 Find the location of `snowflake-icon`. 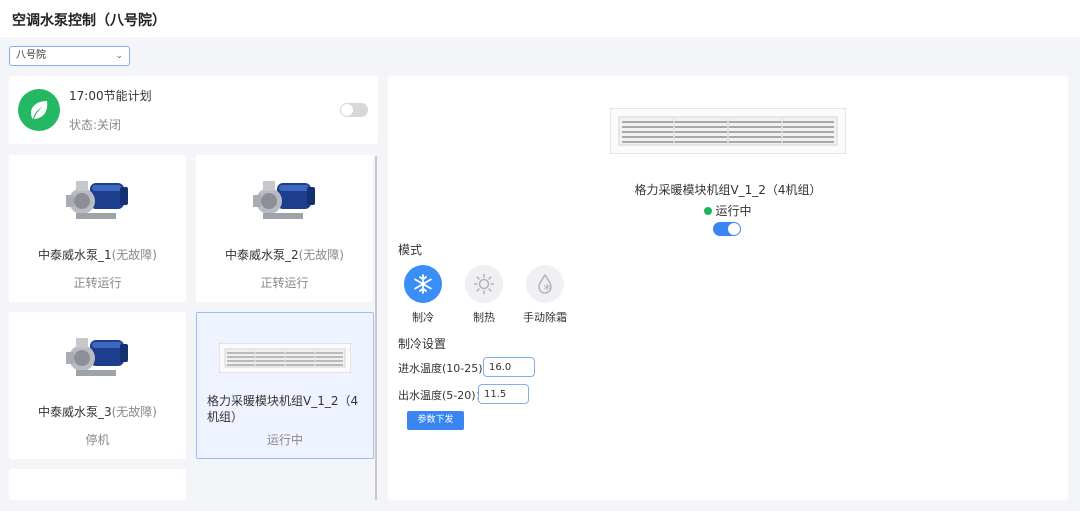

snowflake-icon is located at coordinates (423, 284).